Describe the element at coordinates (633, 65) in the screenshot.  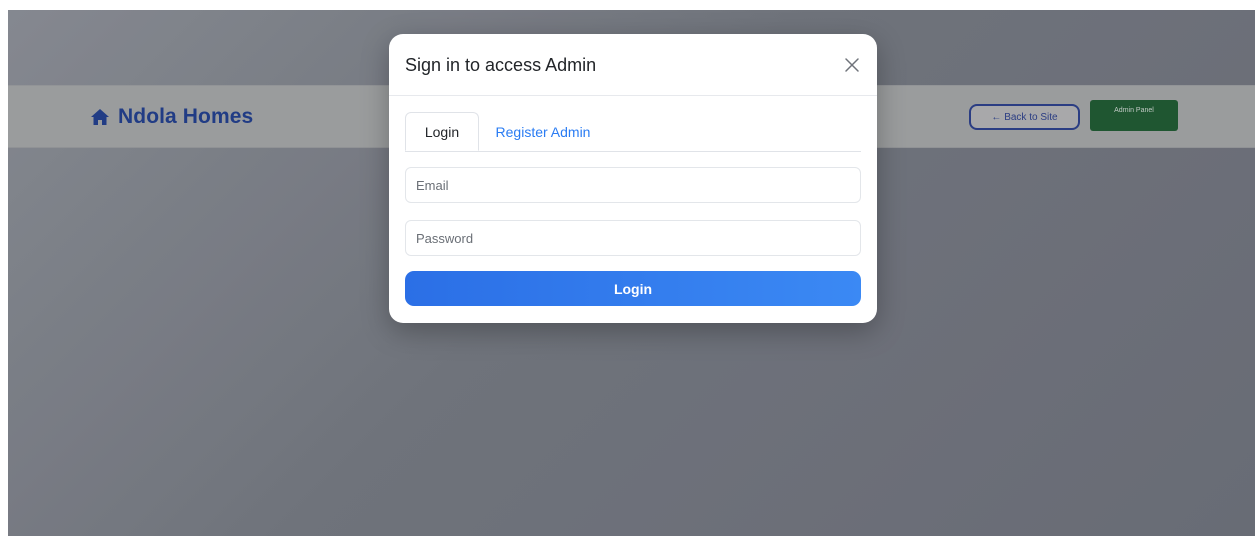
I see `modal-header: Sign in to access Admin` at that location.